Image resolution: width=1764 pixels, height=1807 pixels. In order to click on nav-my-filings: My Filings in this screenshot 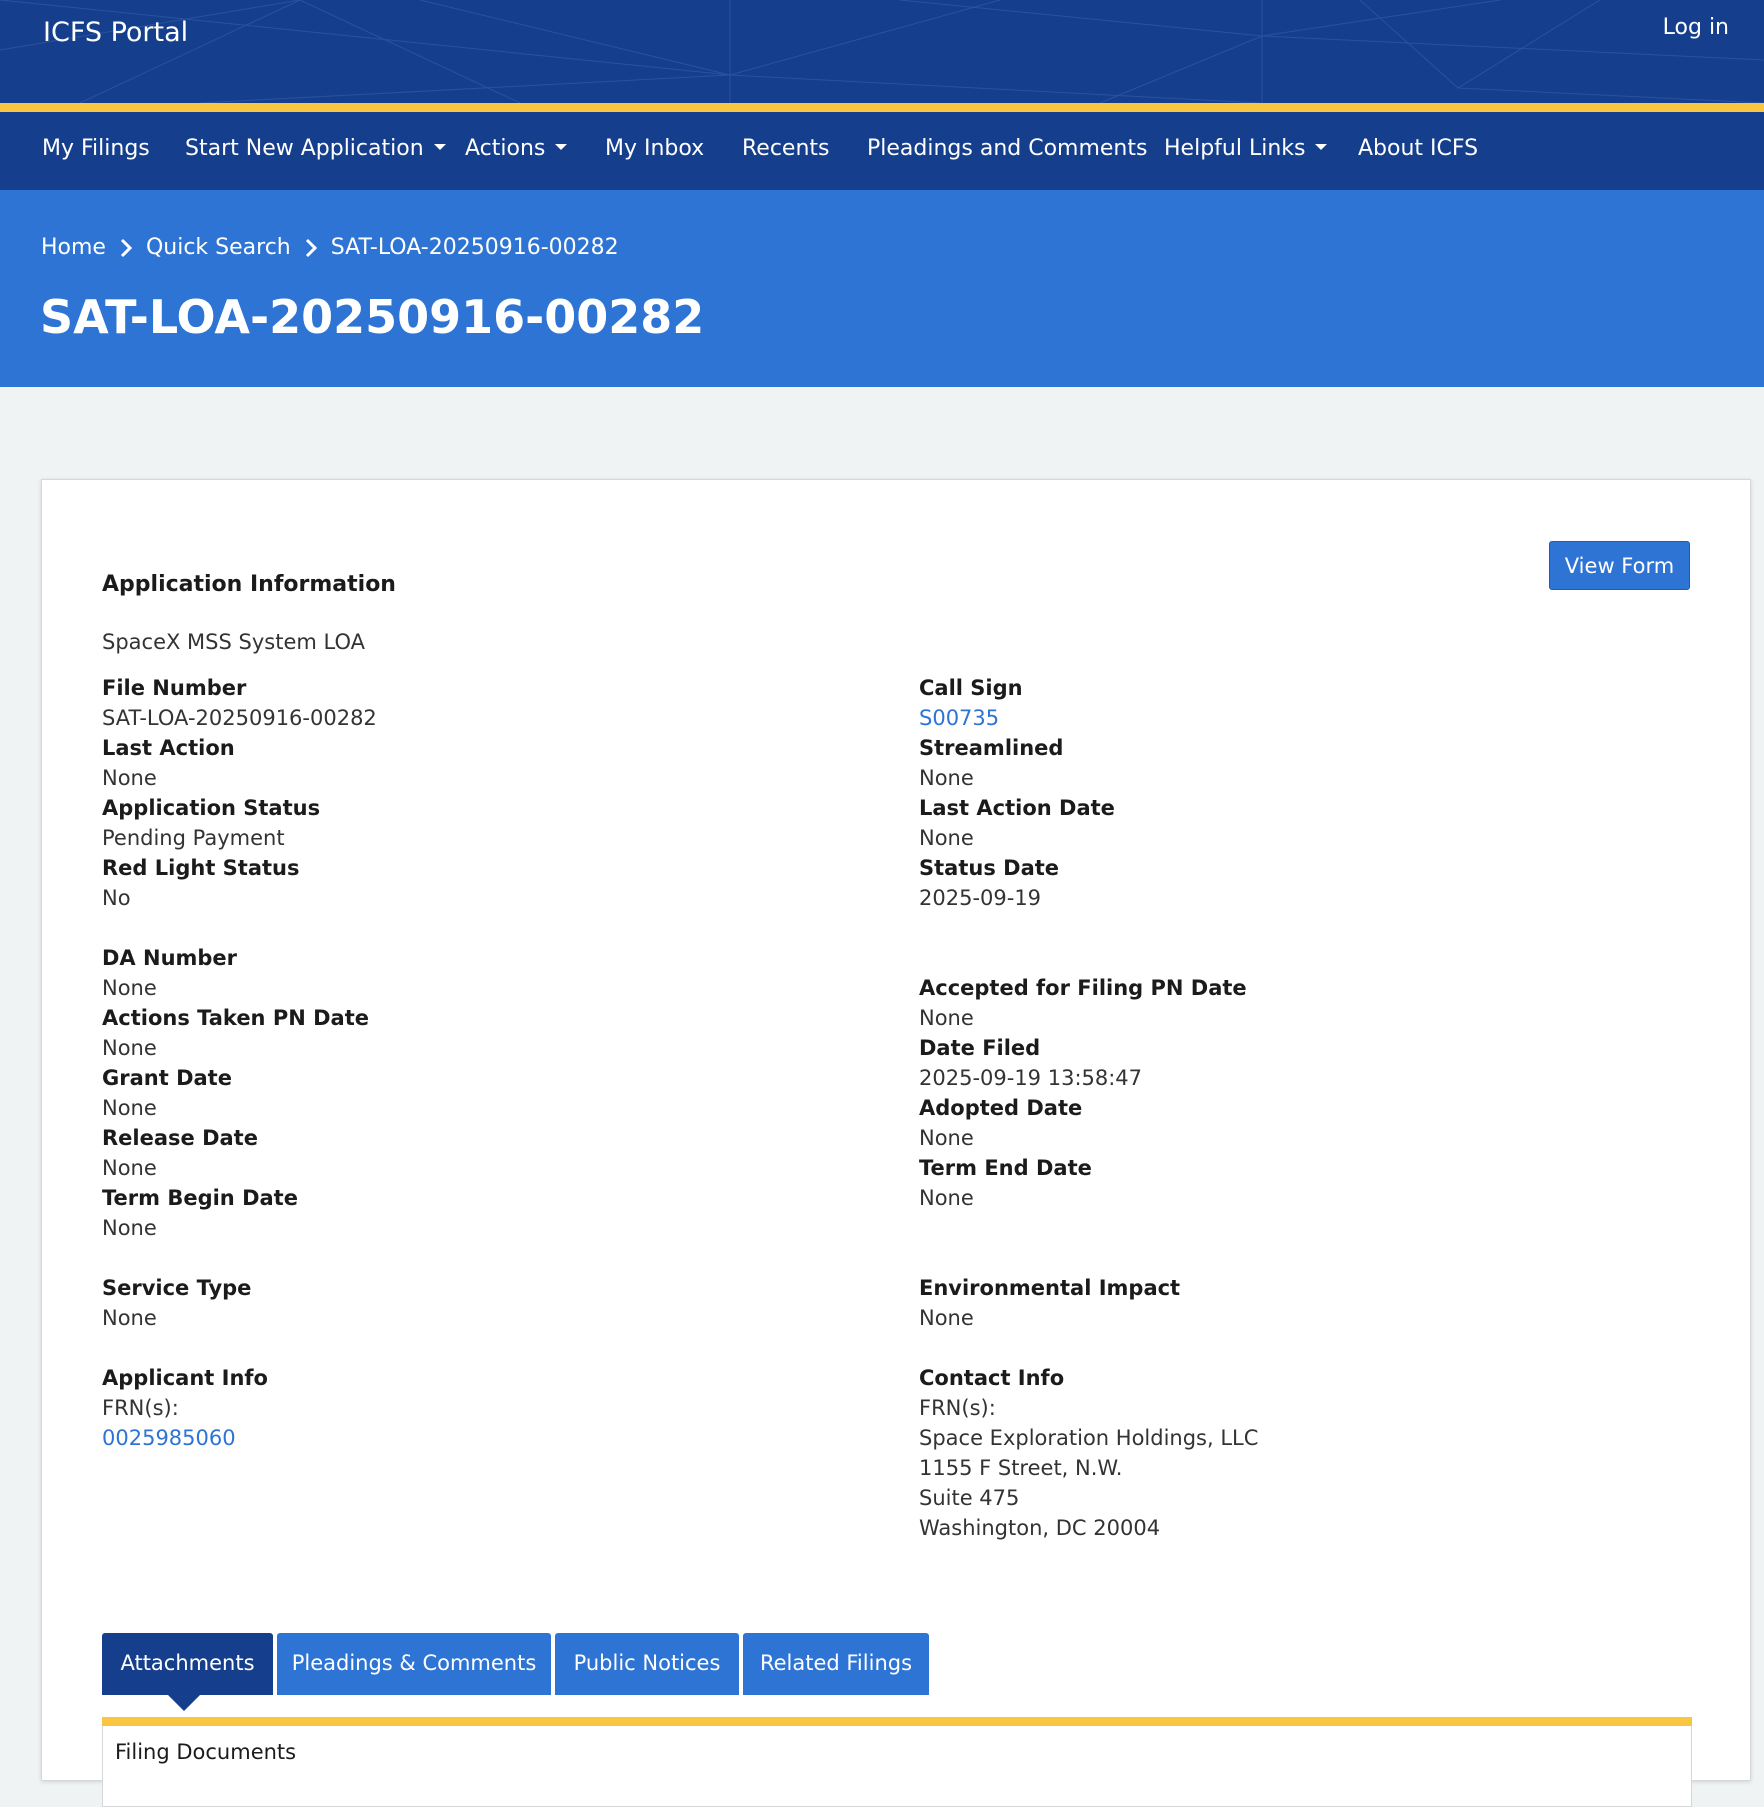, I will do `click(96, 148)`.